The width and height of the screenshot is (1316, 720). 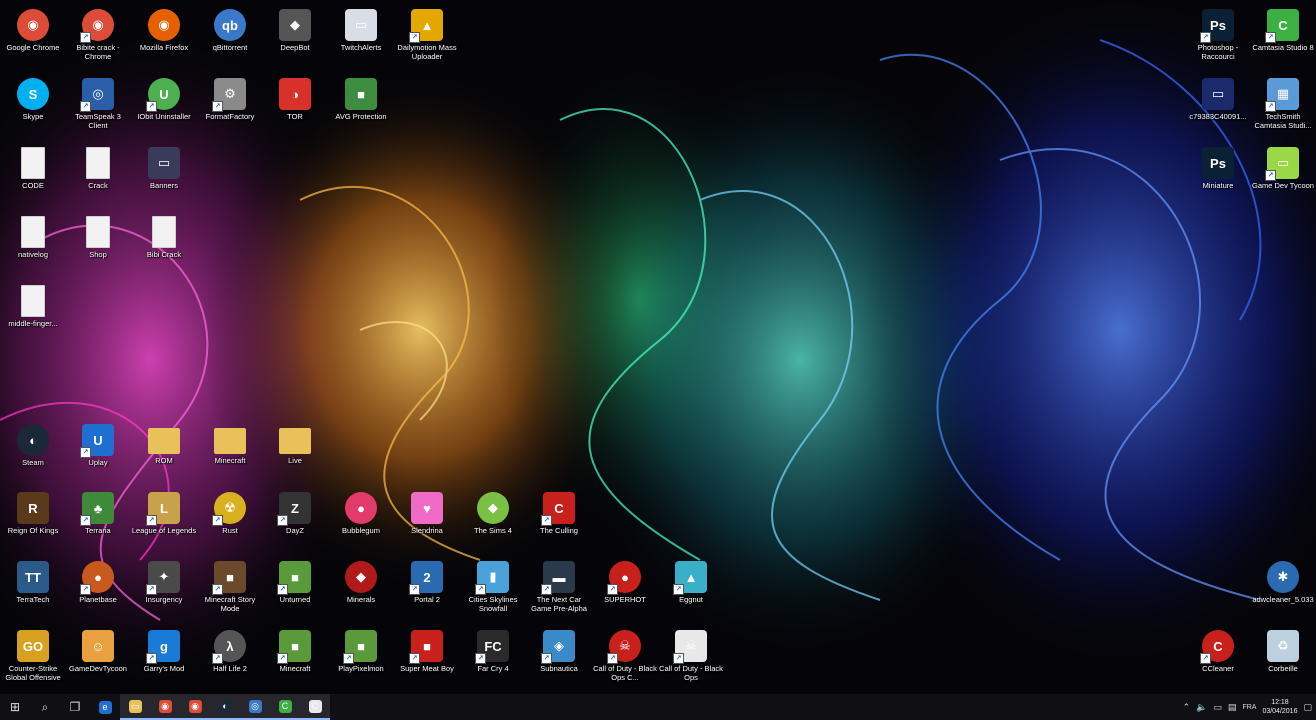 What do you see at coordinates (295, 454) in the screenshot?
I see `desktop-icon-live: Live` at bounding box center [295, 454].